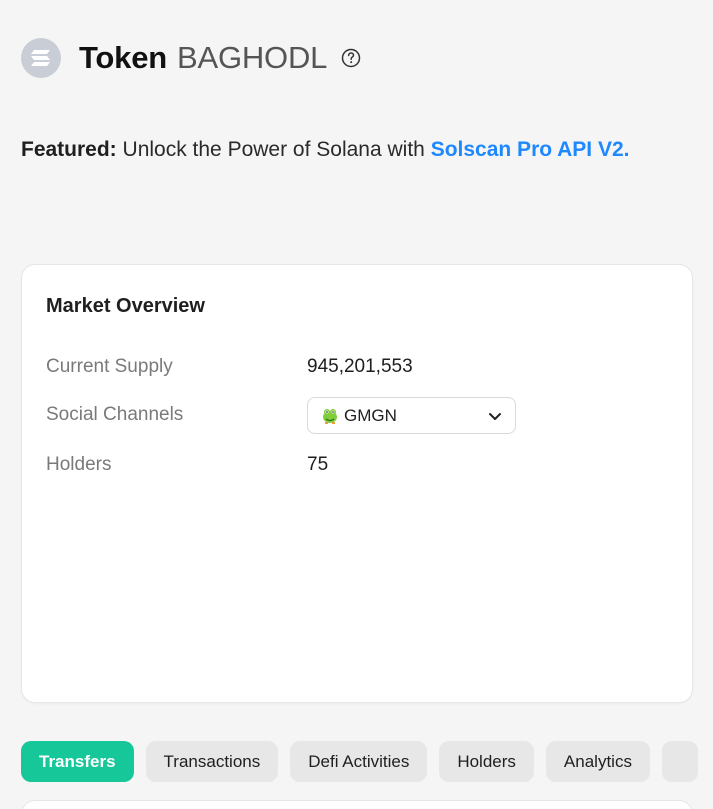 Image resolution: width=713 pixels, height=809 pixels. Describe the element at coordinates (77, 761) in the screenshot. I see `tab-transfers: Transfers` at that location.